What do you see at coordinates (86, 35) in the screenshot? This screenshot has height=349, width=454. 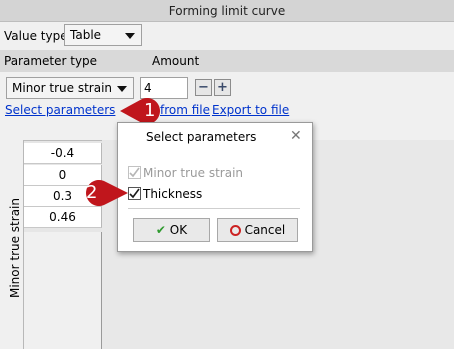 I see `value-type-selected: Table` at bounding box center [86, 35].